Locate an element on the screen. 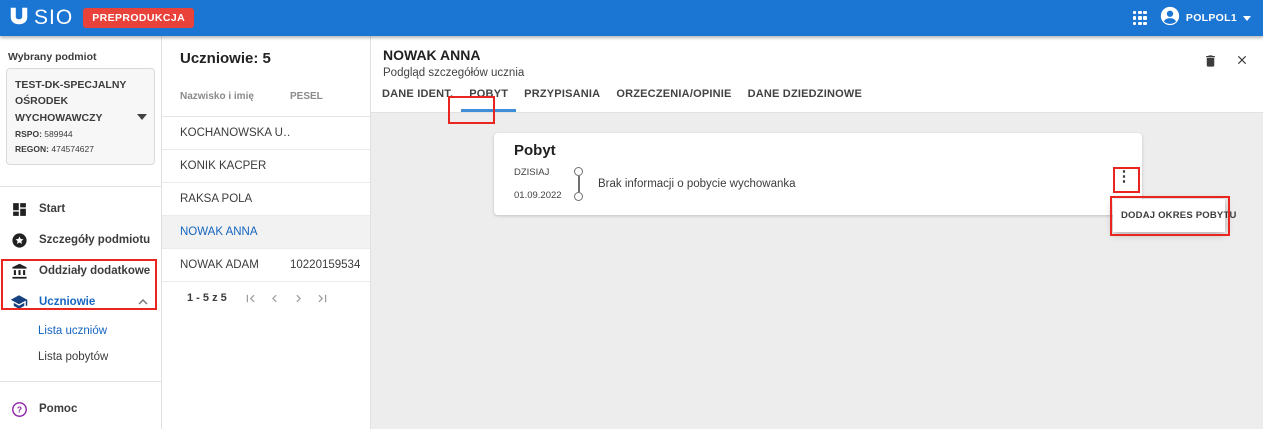 The width and height of the screenshot is (1263, 429). topbar-right: POLPOL1 is located at coordinates (1191, 18).